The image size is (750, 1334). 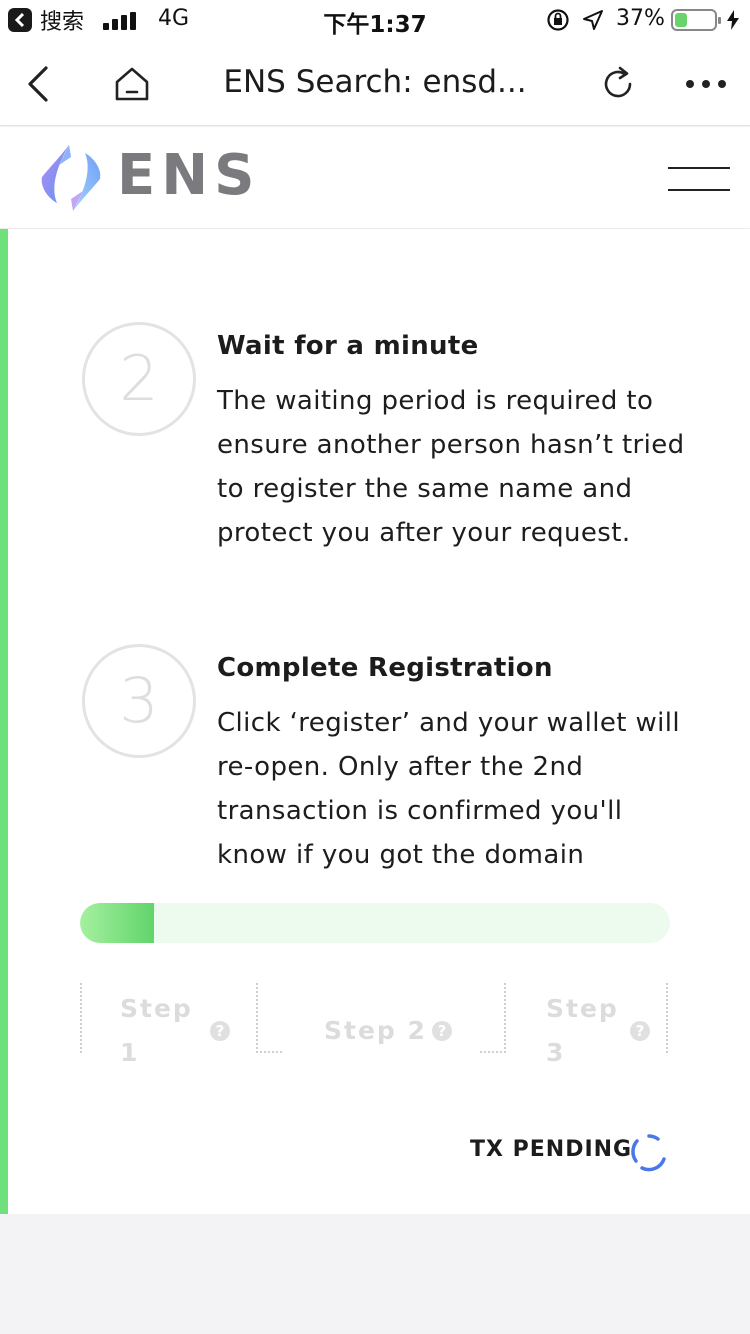 What do you see at coordinates (582, 1030) in the screenshot?
I see `progress-step-label: Step 3` at bounding box center [582, 1030].